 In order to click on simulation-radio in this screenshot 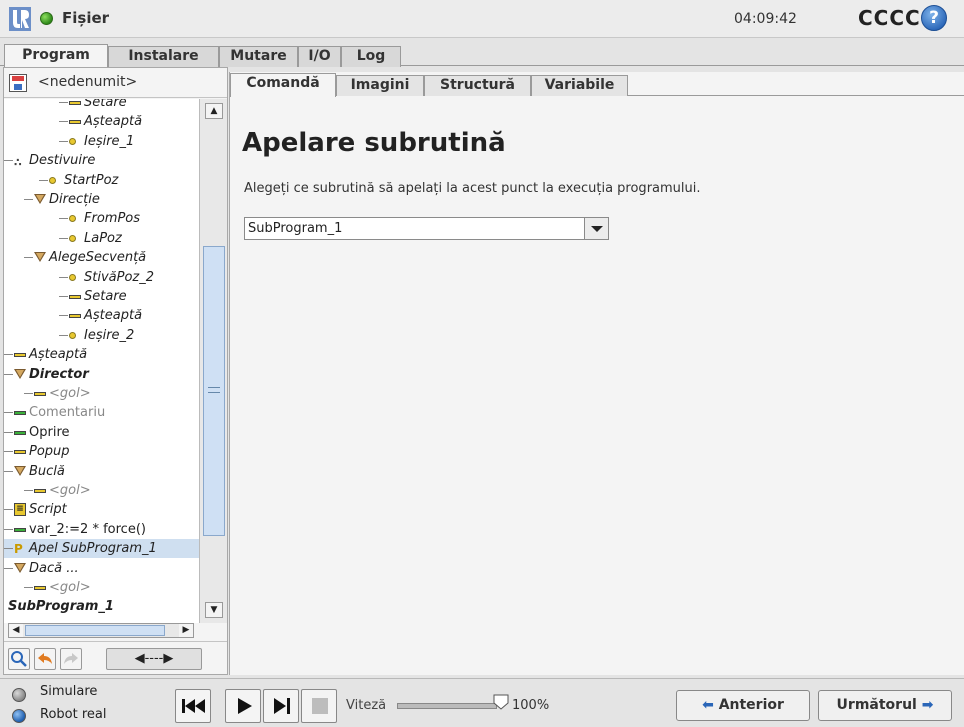, I will do `click(19, 695)`.